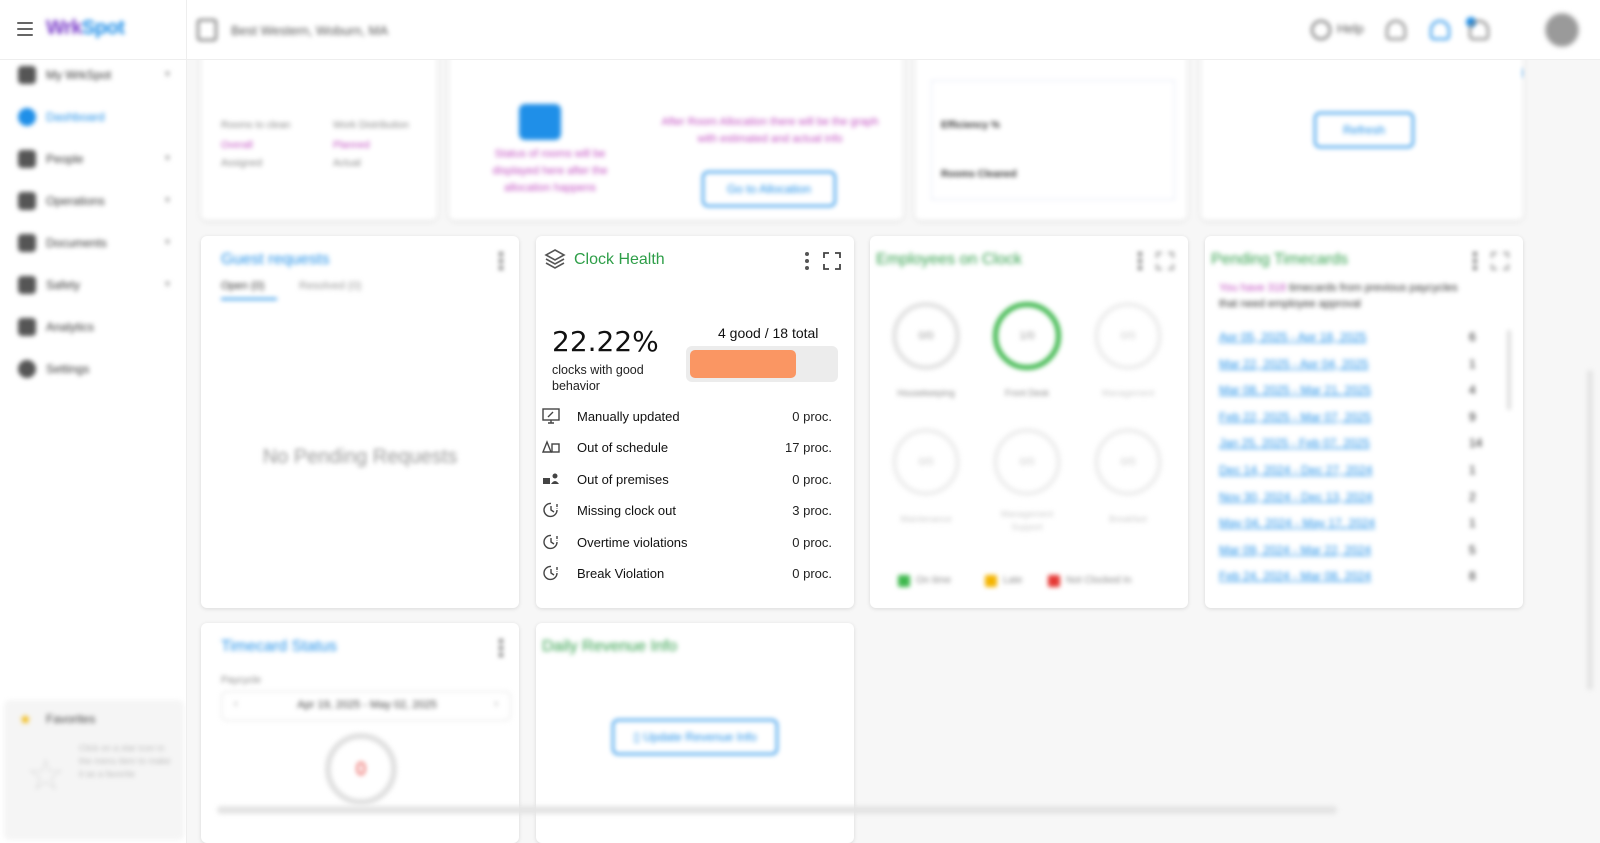 The height and width of the screenshot is (843, 1600). I want to click on chevron-right-icon: ›, so click(496, 704).